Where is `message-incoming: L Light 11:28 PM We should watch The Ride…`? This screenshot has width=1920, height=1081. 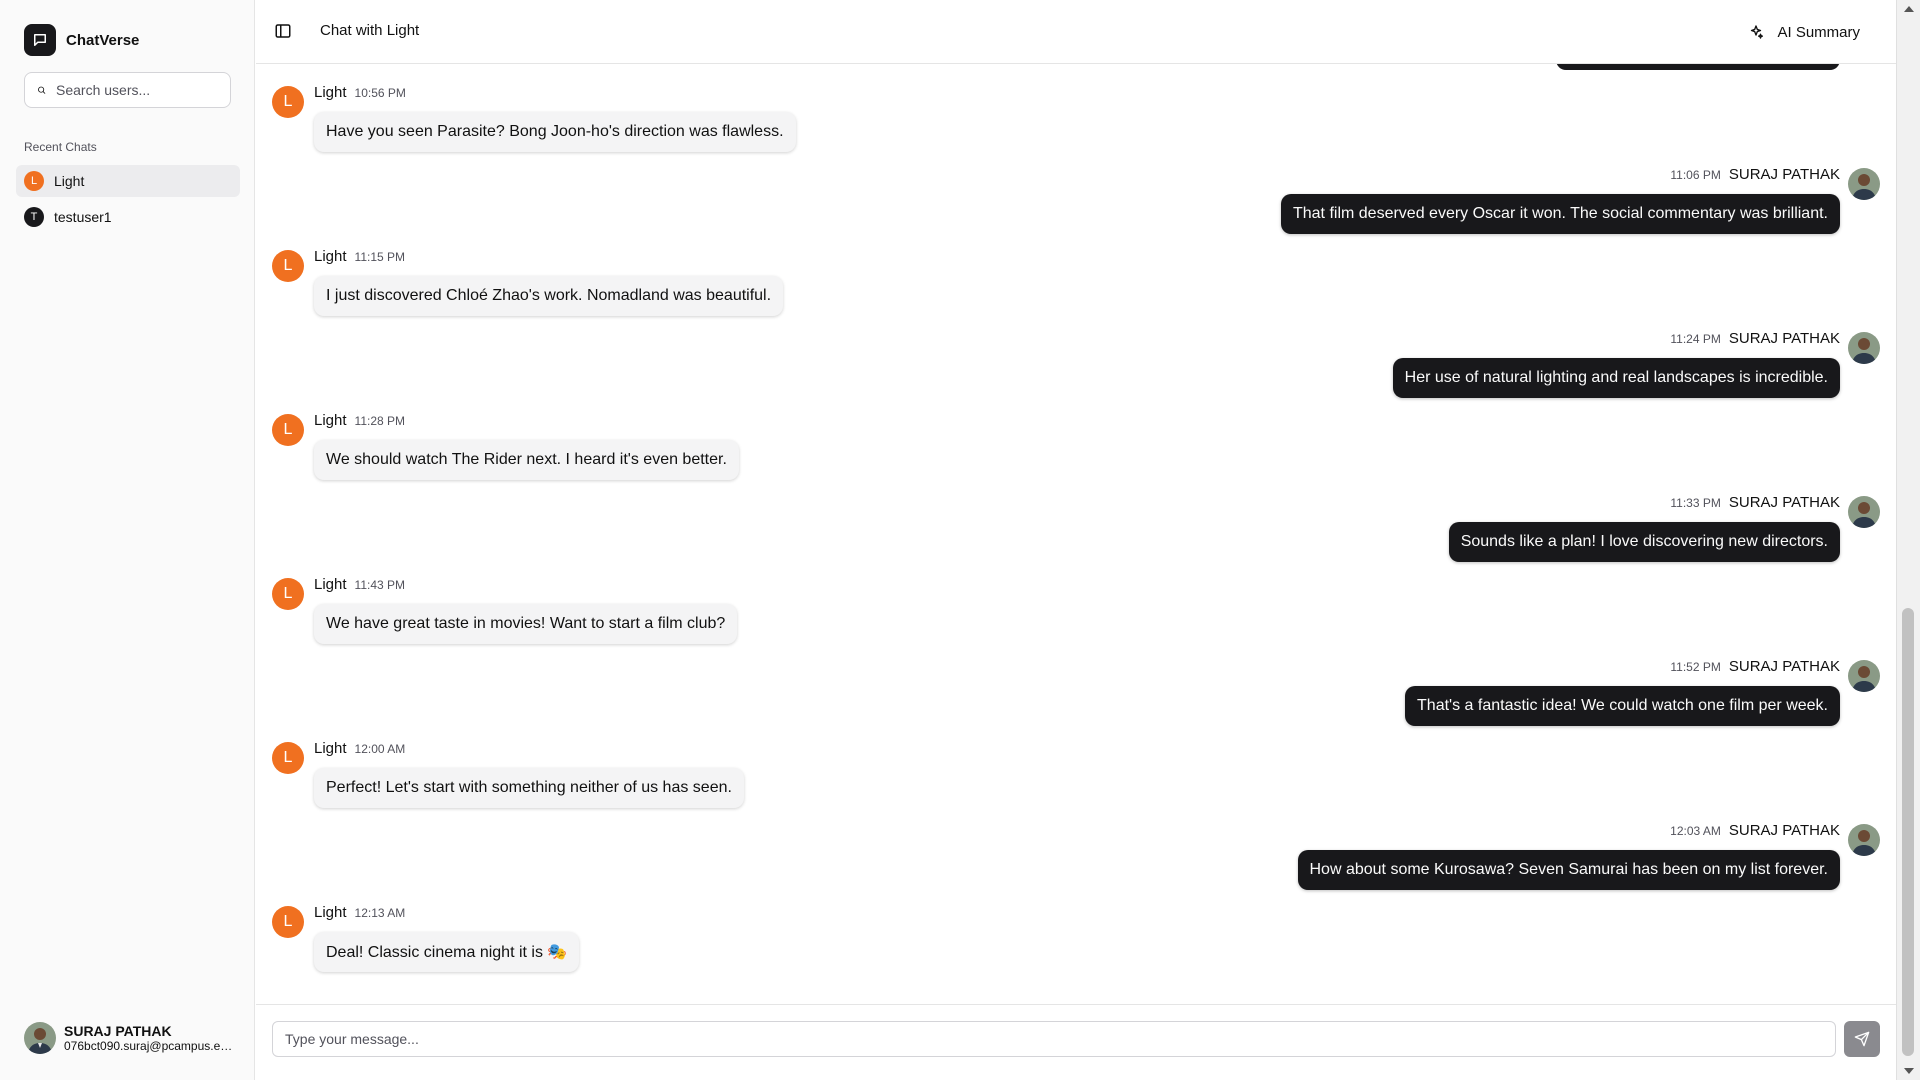 message-incoming: L Light 11:28 PM We should watch The Ride… is located at coordinates (722, 448).